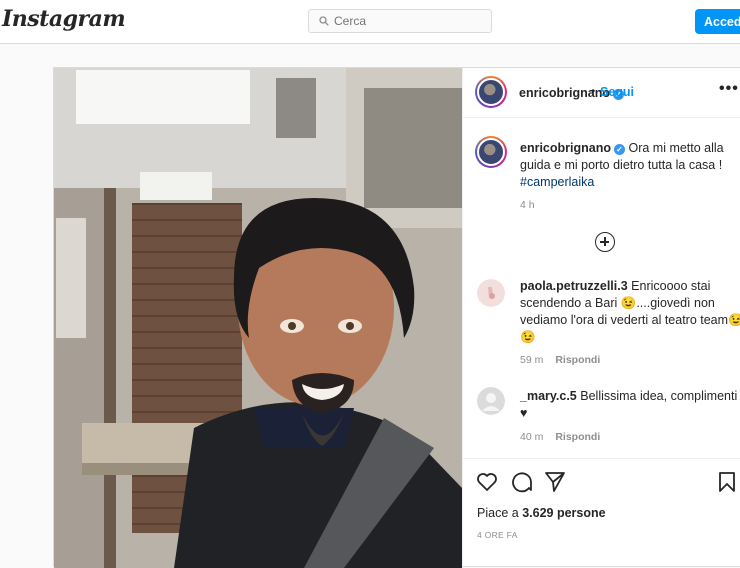  Describe the element at coordinates (630, 405) in the screenshot. I see `comment-item: _mary.c.5 Bellissima idea, complimenti ♥` at that location.